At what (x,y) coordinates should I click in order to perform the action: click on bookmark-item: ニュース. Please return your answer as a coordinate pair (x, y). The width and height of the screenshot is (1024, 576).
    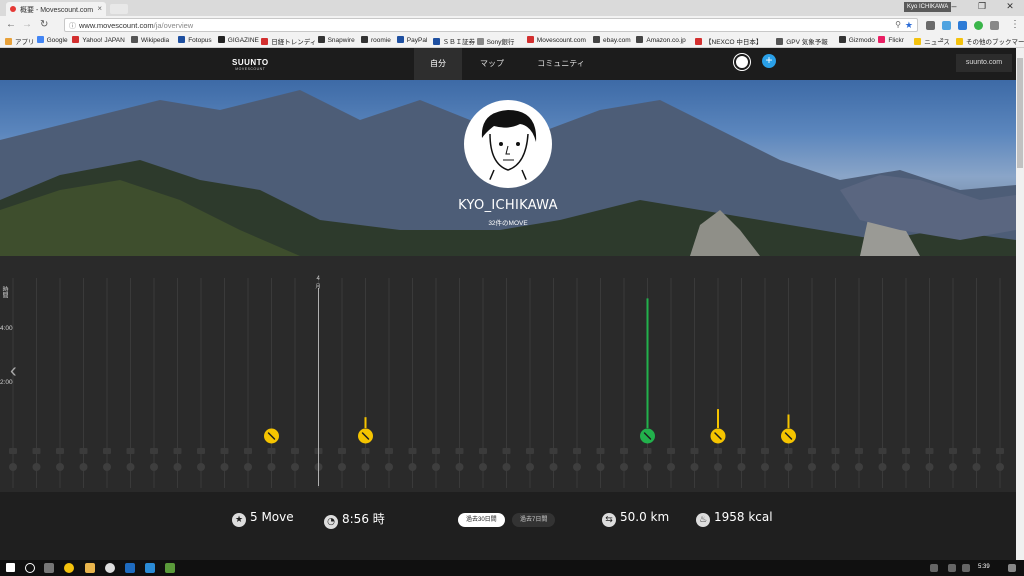
    Looking at the image, I should click on (932, 41).